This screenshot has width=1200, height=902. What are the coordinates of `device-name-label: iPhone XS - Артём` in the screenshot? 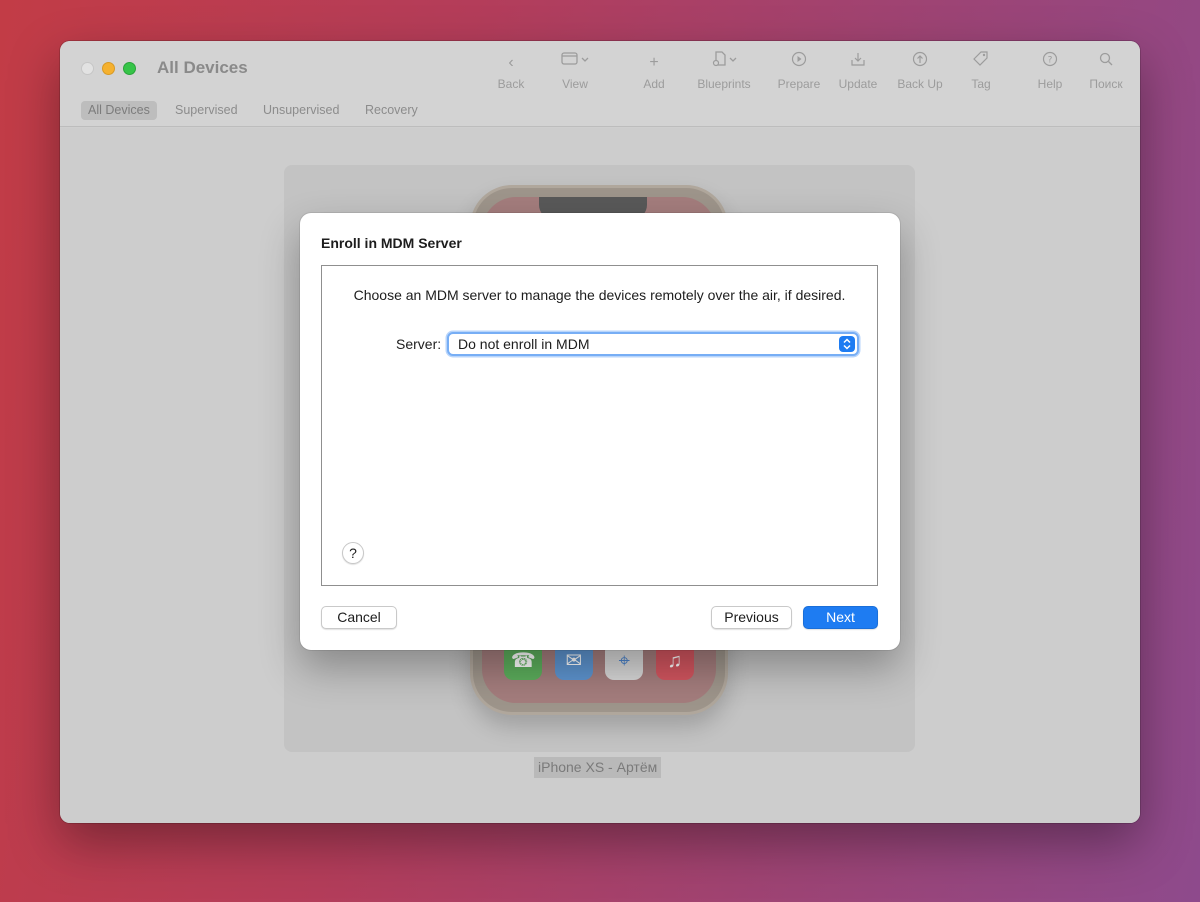 It's located at (598, 767).